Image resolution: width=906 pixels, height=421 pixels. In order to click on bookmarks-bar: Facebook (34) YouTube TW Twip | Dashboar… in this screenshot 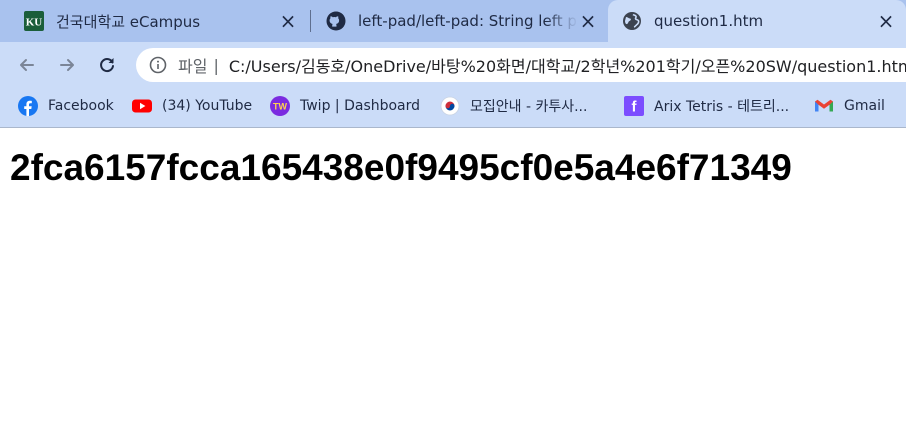, I will do `click(453, 108)`.